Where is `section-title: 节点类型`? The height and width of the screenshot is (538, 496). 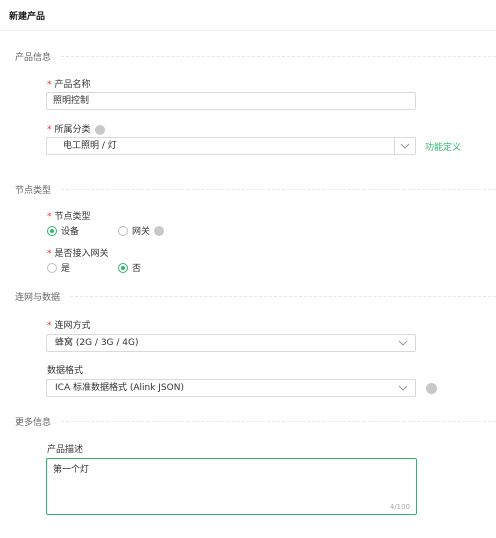
section-title: 节点类型 is located at coordinates (33, 191).